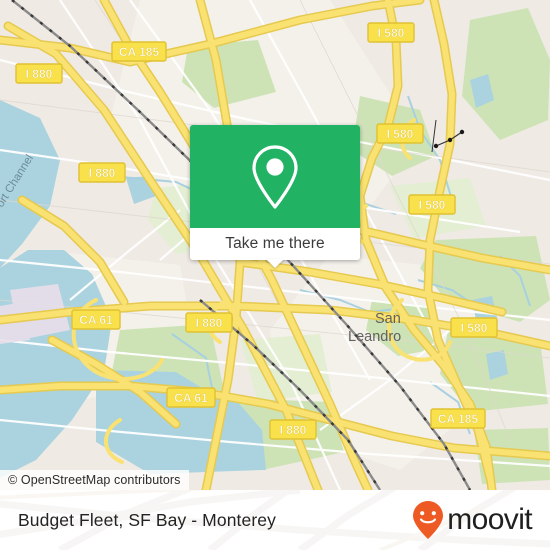 The height and width of the screenshot is (550, 550). I want to click on shield-i580-mid: I 580, so click(400, 133).